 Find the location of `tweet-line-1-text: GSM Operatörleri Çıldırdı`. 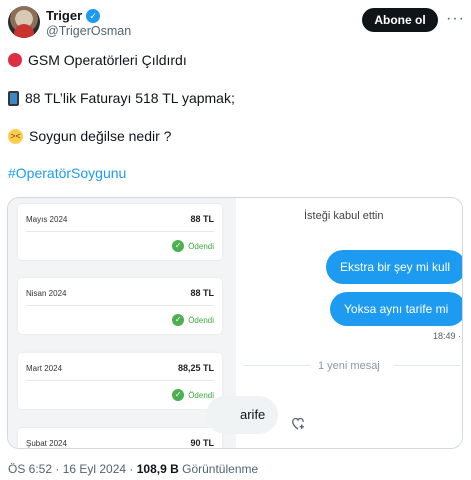

tweet-line-1-text: GSM Operatörleri Çıldırdı is located at coordinates (107, 60).